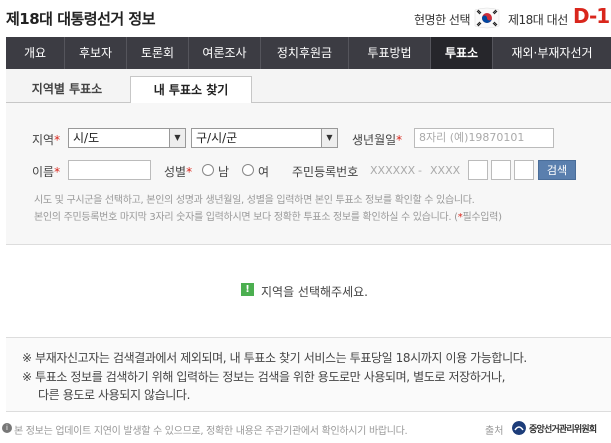  I want to click on header: 제18대 대통령선거 정보 현명한 선택 제18대 대선 D-1, so click(305, 18).